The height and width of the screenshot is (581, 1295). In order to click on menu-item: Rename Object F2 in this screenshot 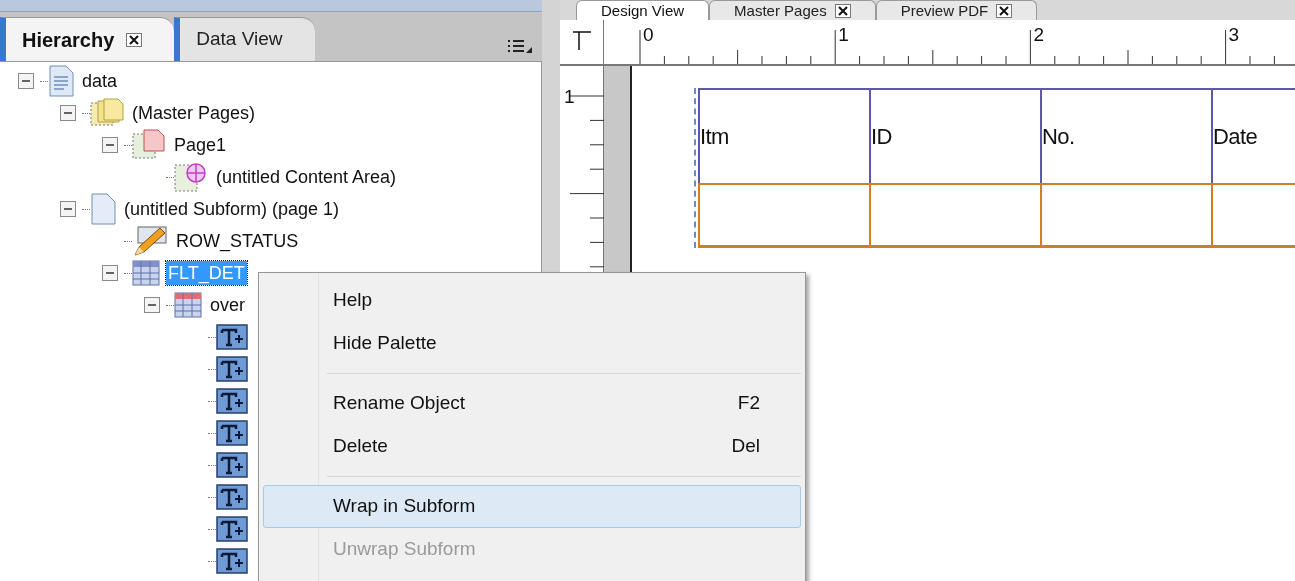, I will do `click(532, 403)`.